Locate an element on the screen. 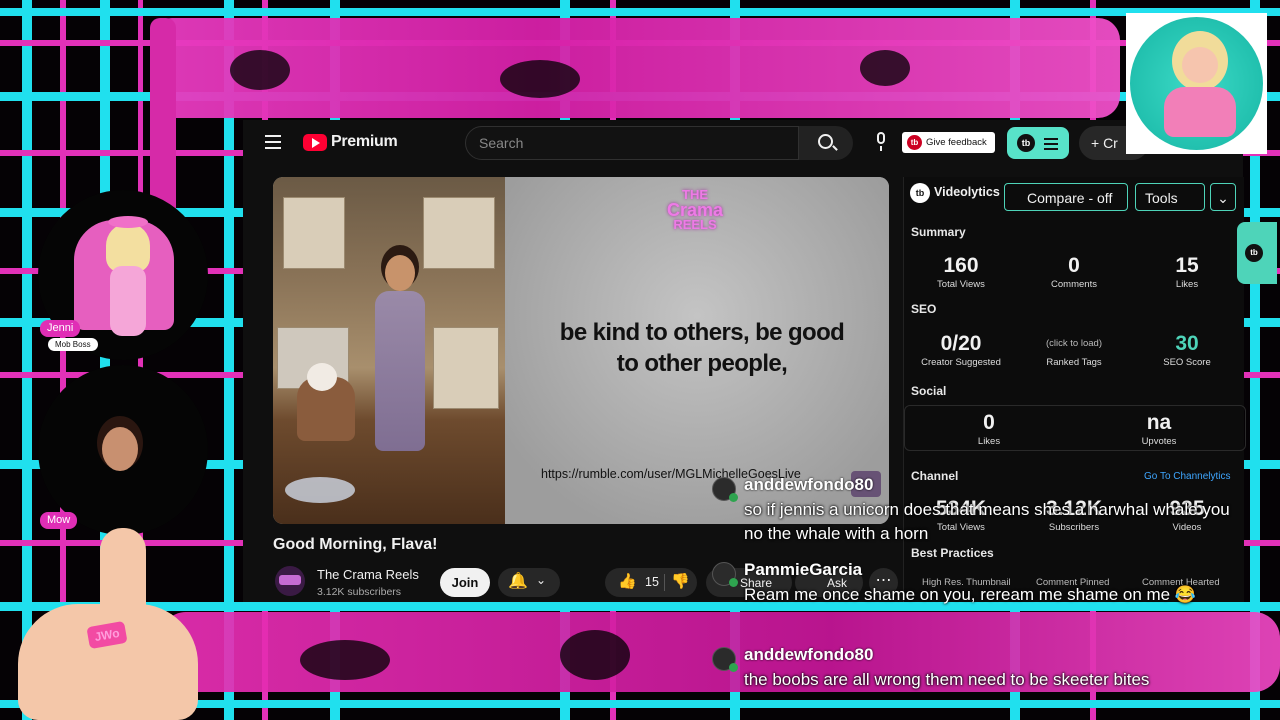 The height and width of the screenshot is (720, 1280). channel-name: The Crama Reels is located at coordinates (368, 574).